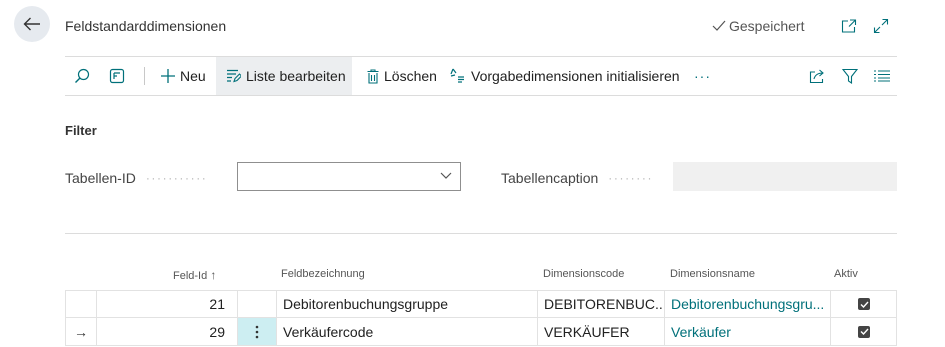 Image resolution: width=945 pixels, height=347 pixels. Describe the element at coordinates (550, 178) in the screenshot. I see `table-caption-label: Tabellencaption` at that location.